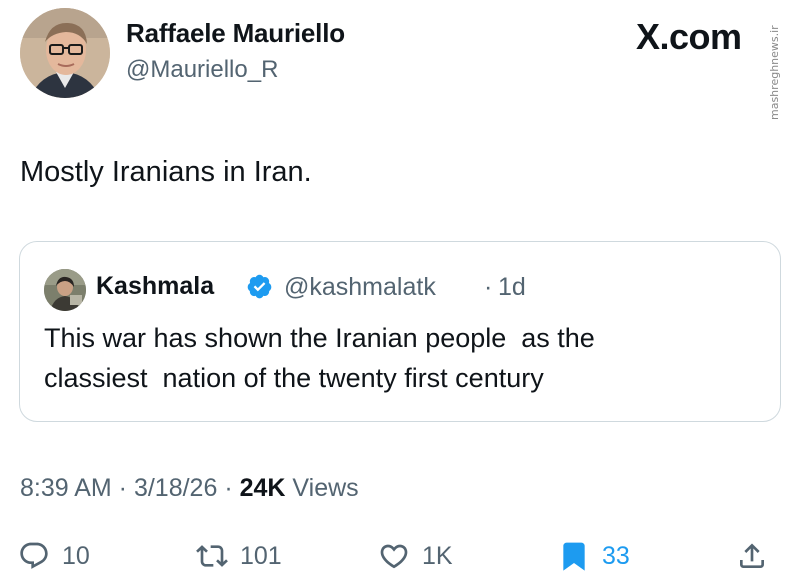 Image resolution: width=800 pixels, height=588 pixels. I want to click on quoted-author-name: Kashmala, so click(155, 286).